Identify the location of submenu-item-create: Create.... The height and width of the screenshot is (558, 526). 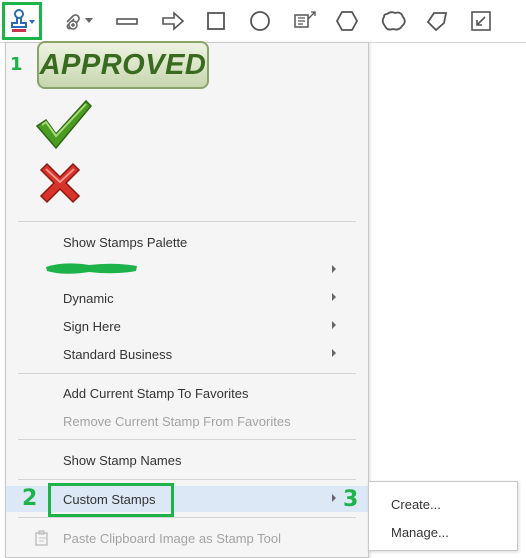
(443, 504).